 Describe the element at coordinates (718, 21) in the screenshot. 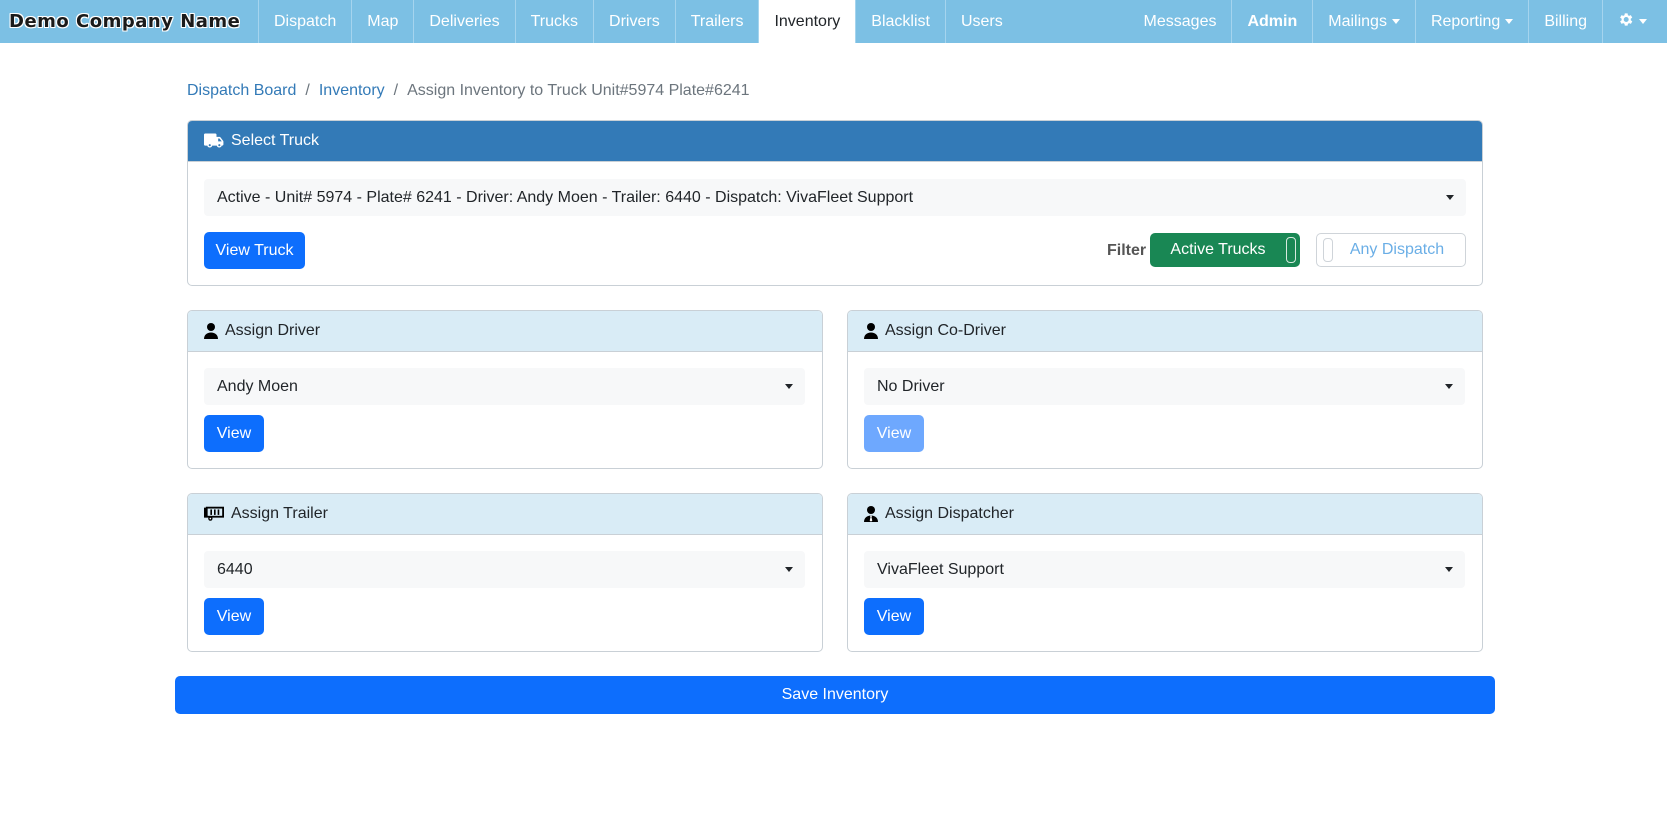

I see `nav-item-trailers: Trailers` at that location.